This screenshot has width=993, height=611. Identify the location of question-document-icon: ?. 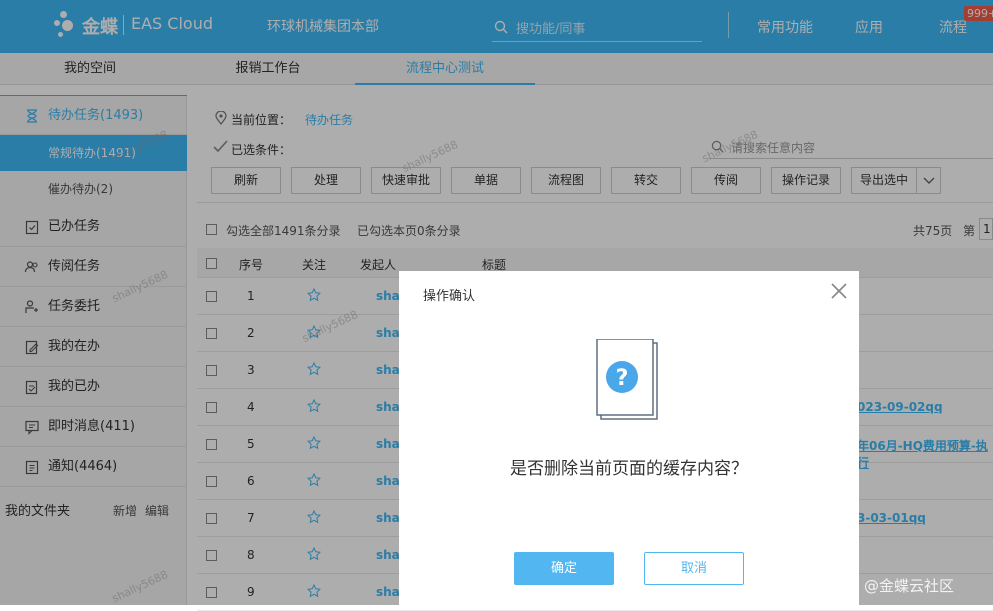
(627, 379).